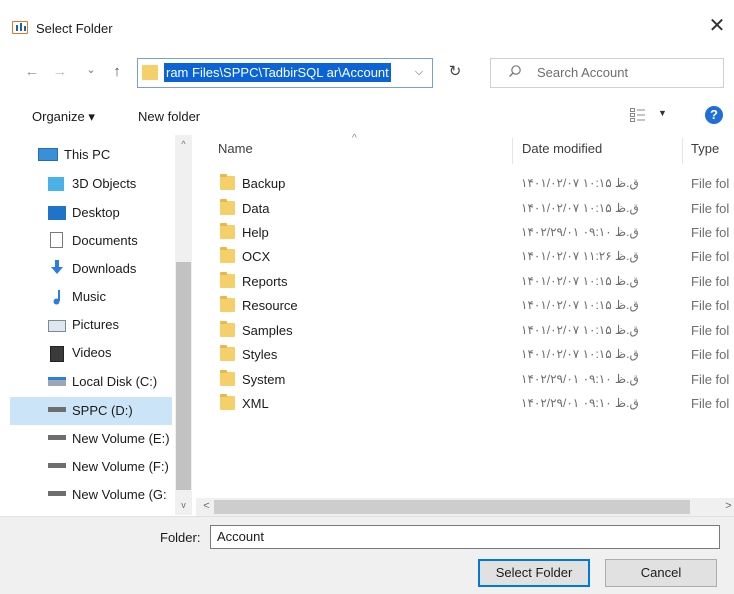  Describe the element at coordinates (277, 72) in the screenshot. I see `address-path: ram Files\SPPC\TadbirSQL ar\Account` at that location.